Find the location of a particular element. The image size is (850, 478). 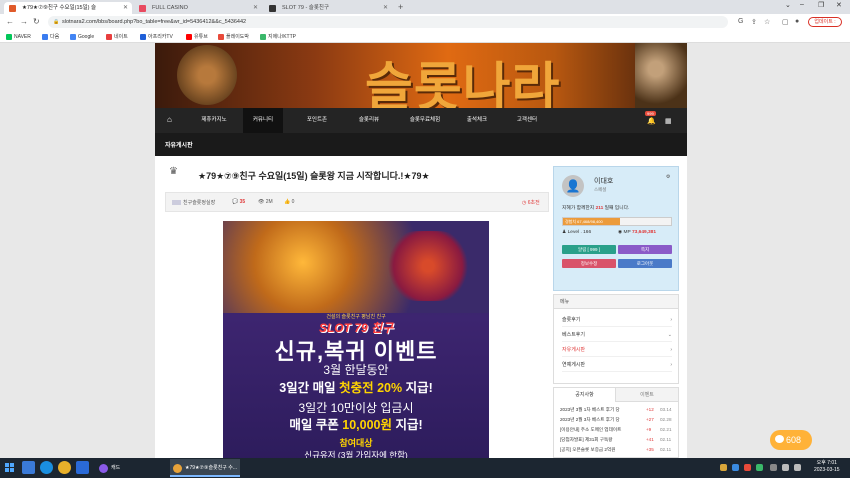

volume-icon is located at coordinates (797, 467).